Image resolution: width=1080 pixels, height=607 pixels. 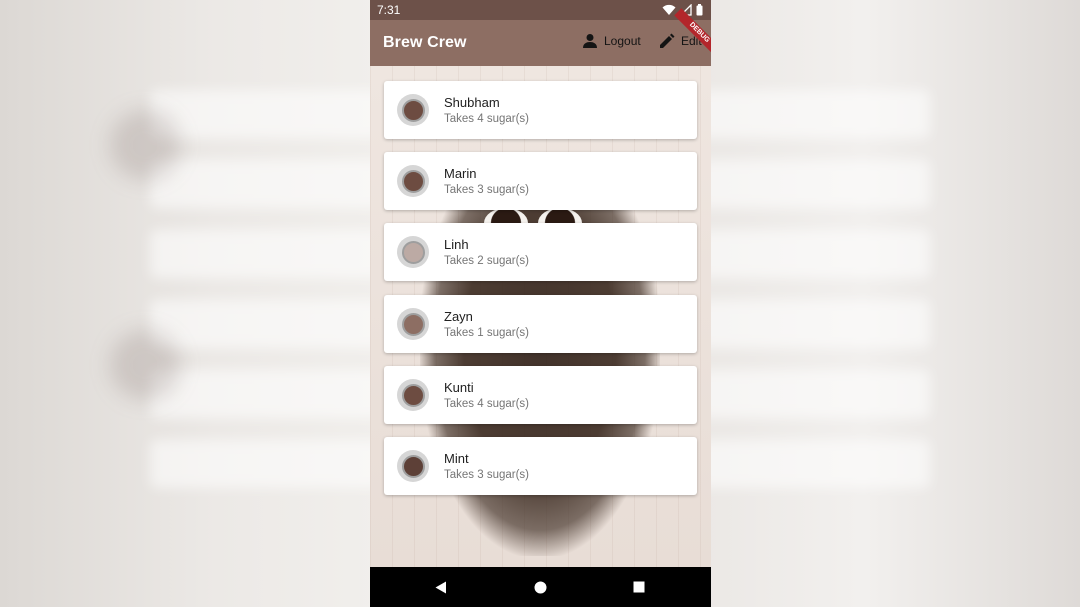 What do you see at coordinates (699, 10) in the screenshot?
I see `battery-icon` at bounding box center [699, 10].